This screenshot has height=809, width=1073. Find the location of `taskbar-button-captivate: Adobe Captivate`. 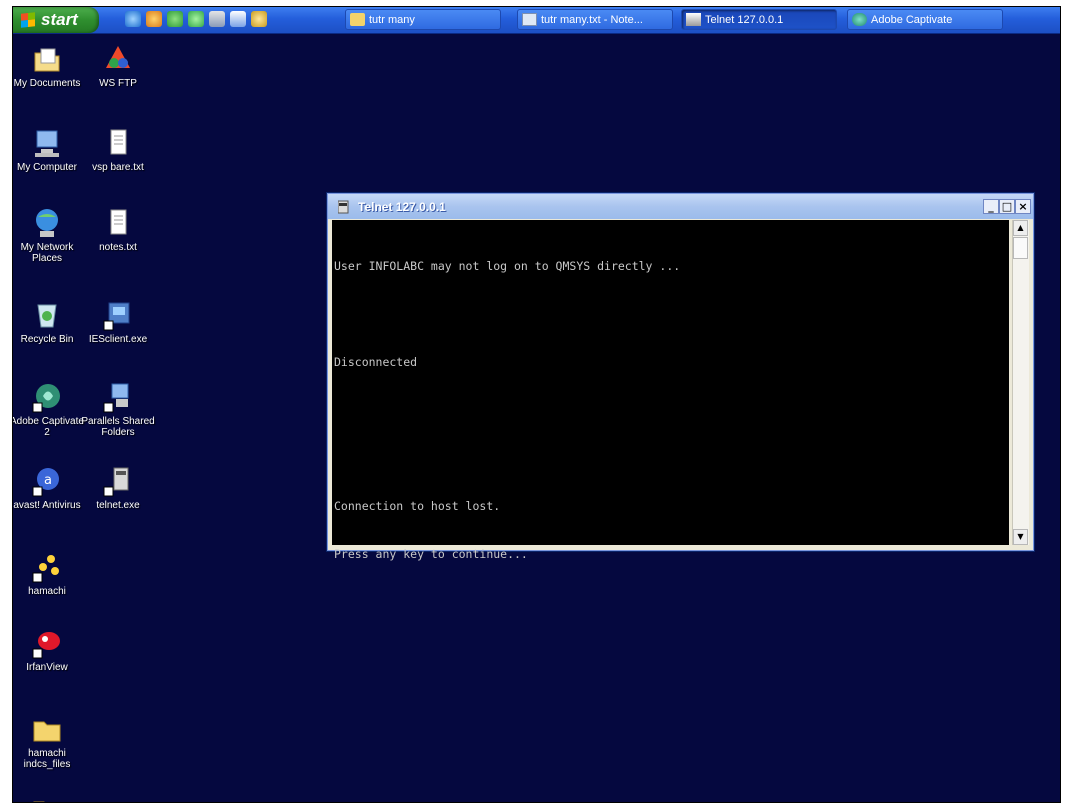

taskbar-button-captivate: Adobe Captivate is located at coordinates (925, 19).